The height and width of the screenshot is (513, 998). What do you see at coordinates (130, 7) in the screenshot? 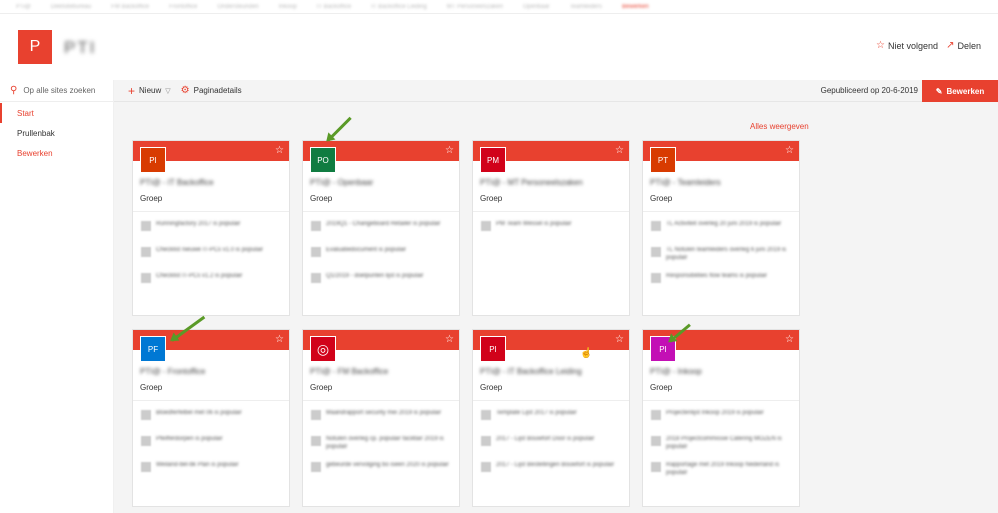
I see `top-nav-item: FM Backoffice` at bounding box center [130, 7].